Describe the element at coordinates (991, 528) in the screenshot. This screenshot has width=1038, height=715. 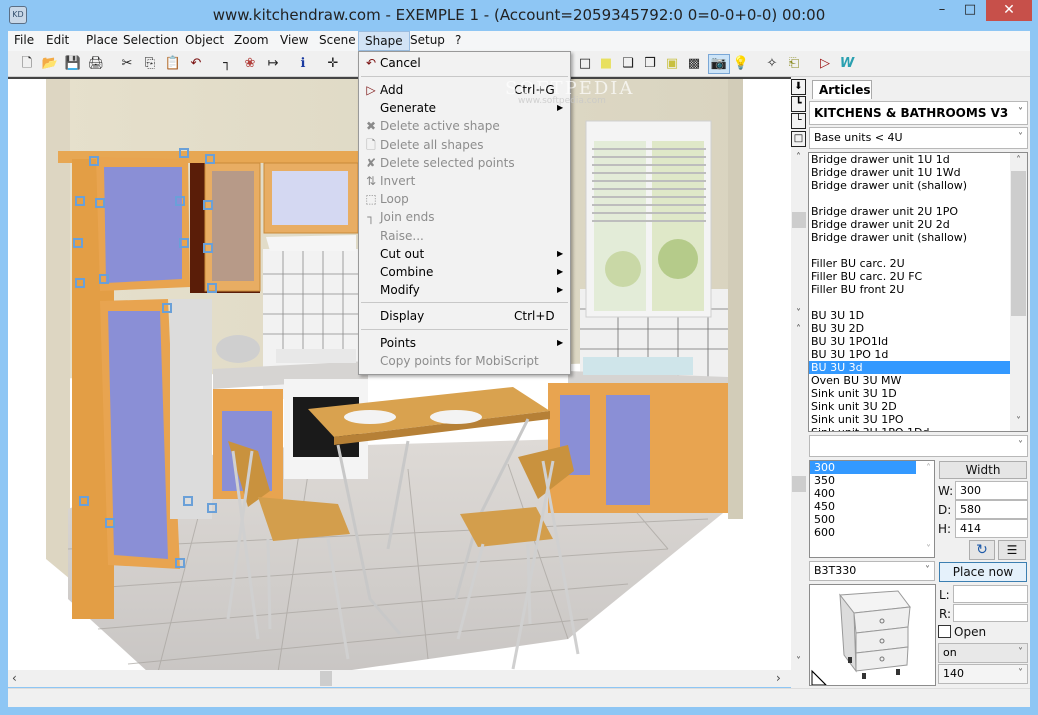
I see `height-field: 414` at that location.